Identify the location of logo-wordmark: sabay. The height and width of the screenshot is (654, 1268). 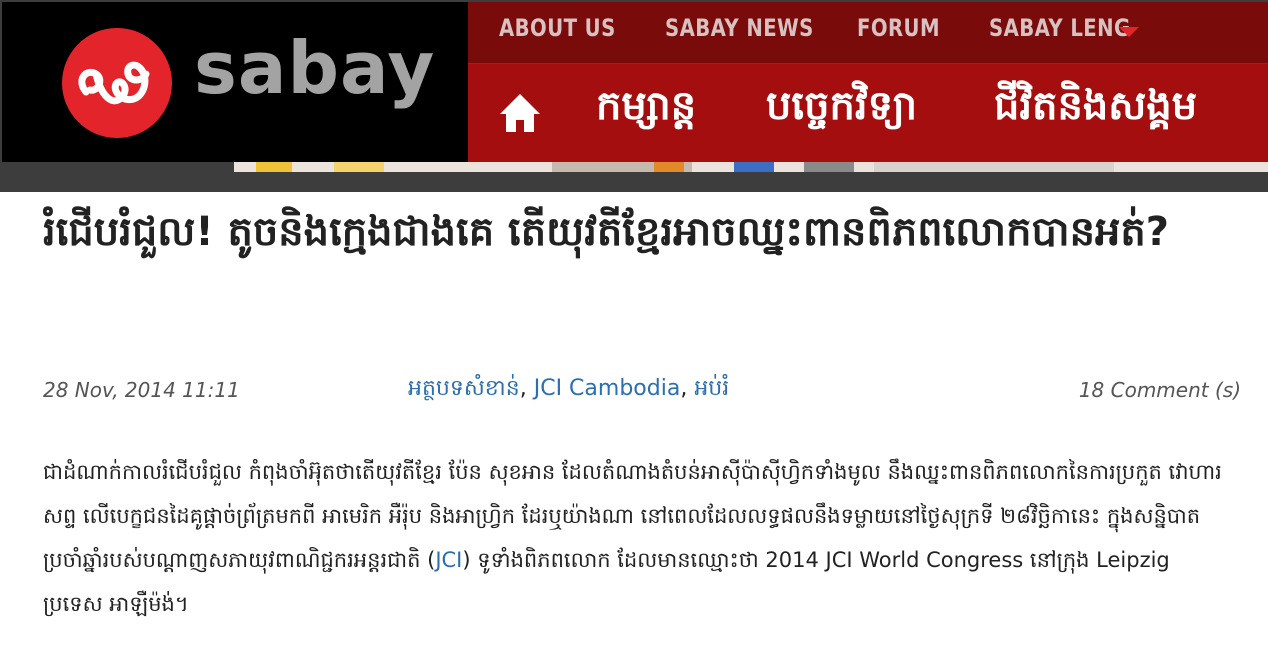
(315, 68).